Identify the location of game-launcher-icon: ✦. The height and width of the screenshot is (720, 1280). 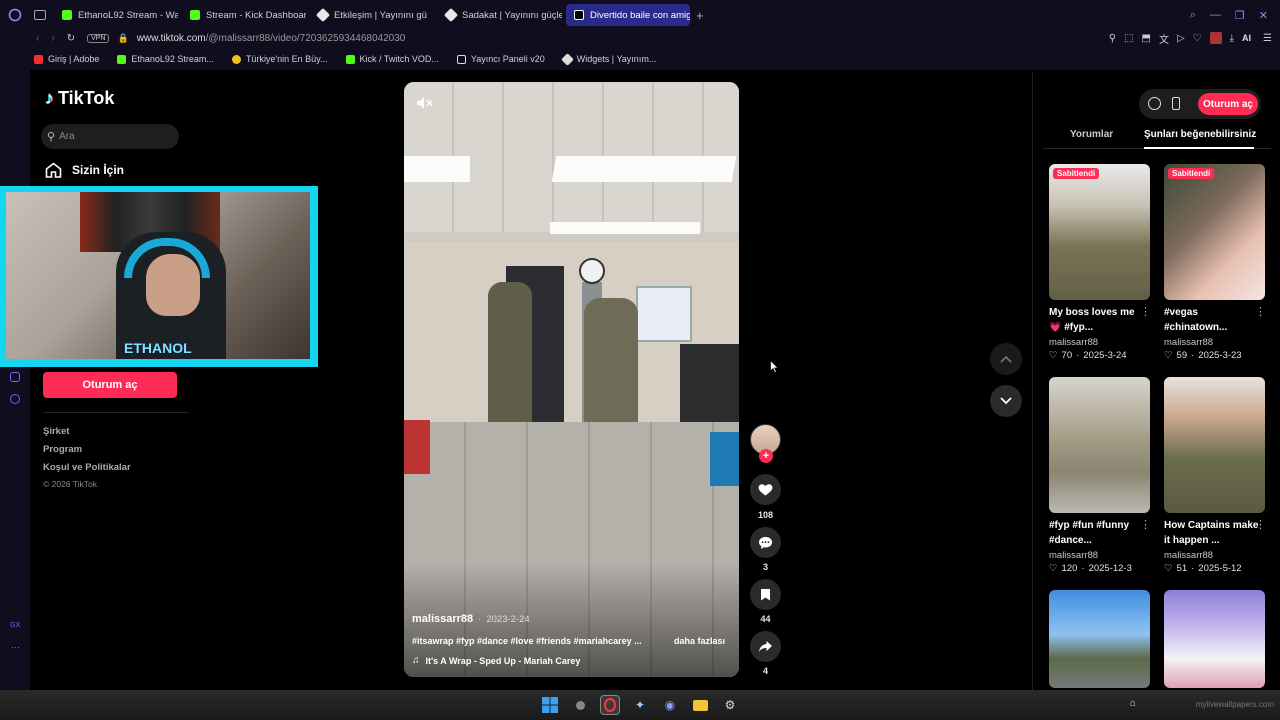
(640, 705).